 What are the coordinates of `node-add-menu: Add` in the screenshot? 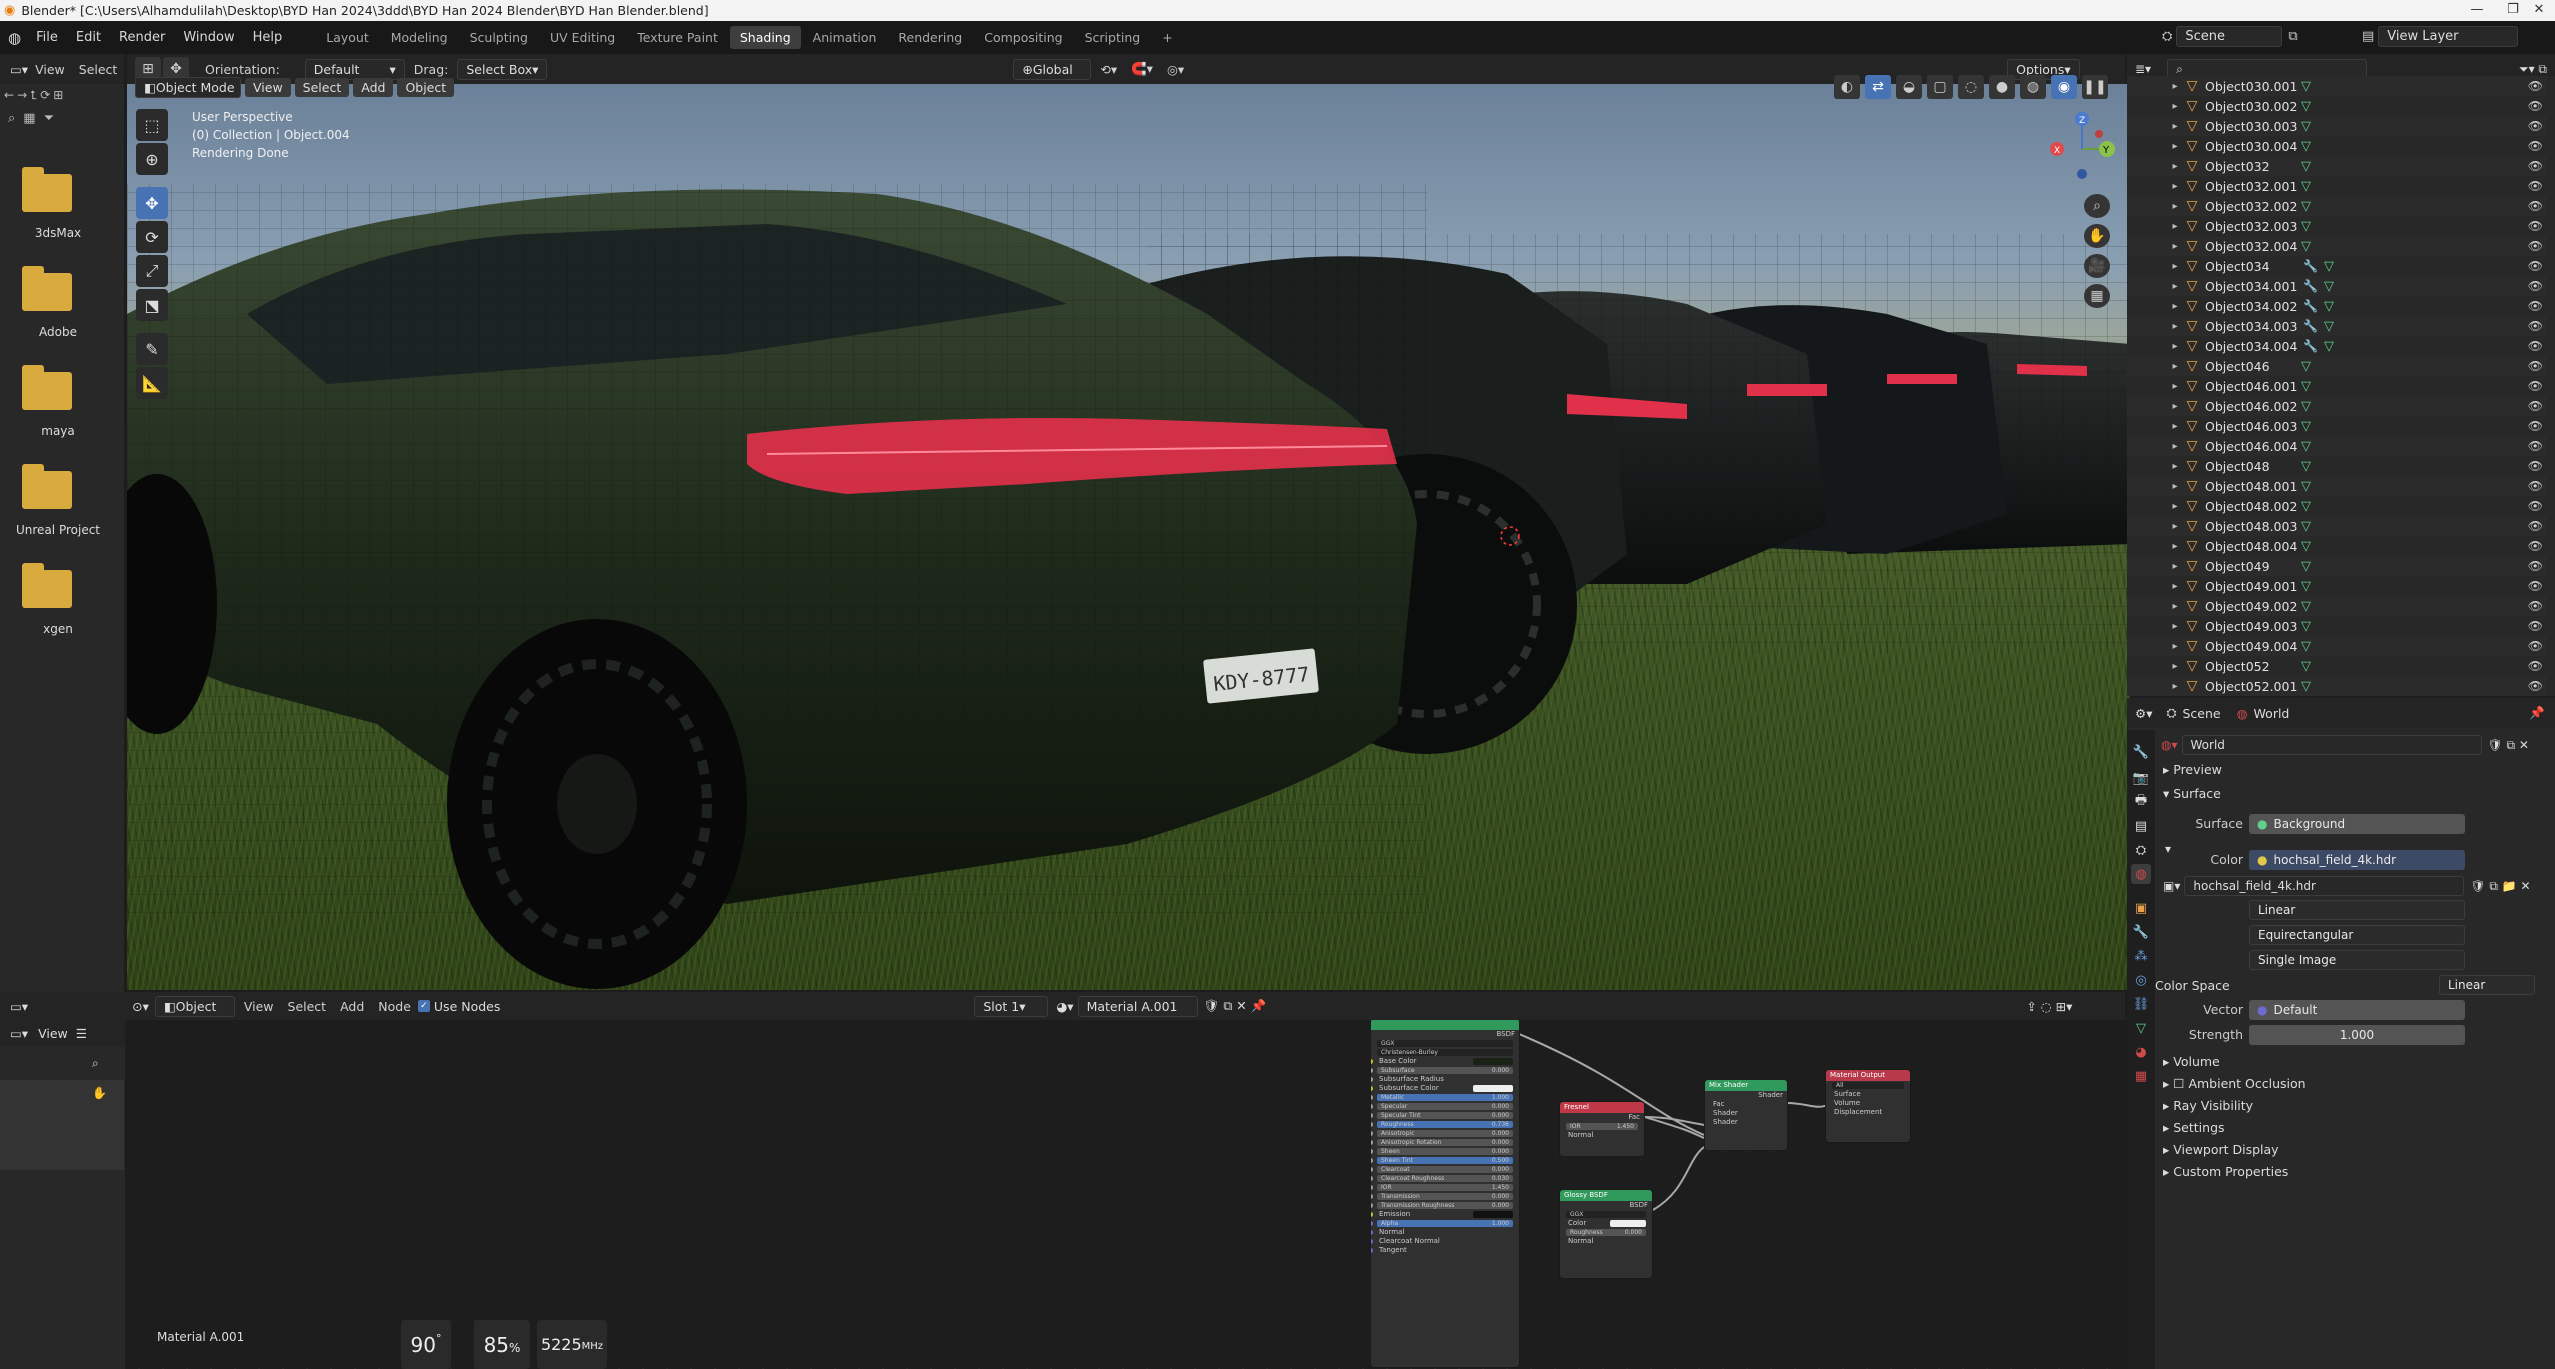 It's located at (352, 1006).